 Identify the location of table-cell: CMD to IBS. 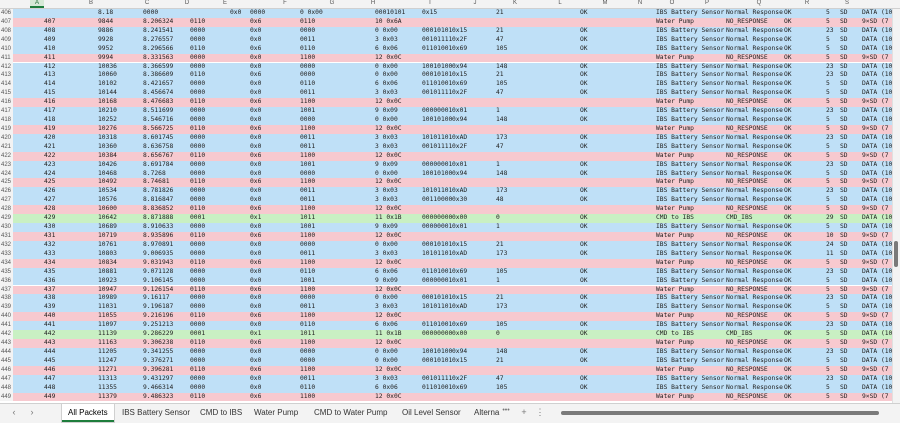
(675, 334).